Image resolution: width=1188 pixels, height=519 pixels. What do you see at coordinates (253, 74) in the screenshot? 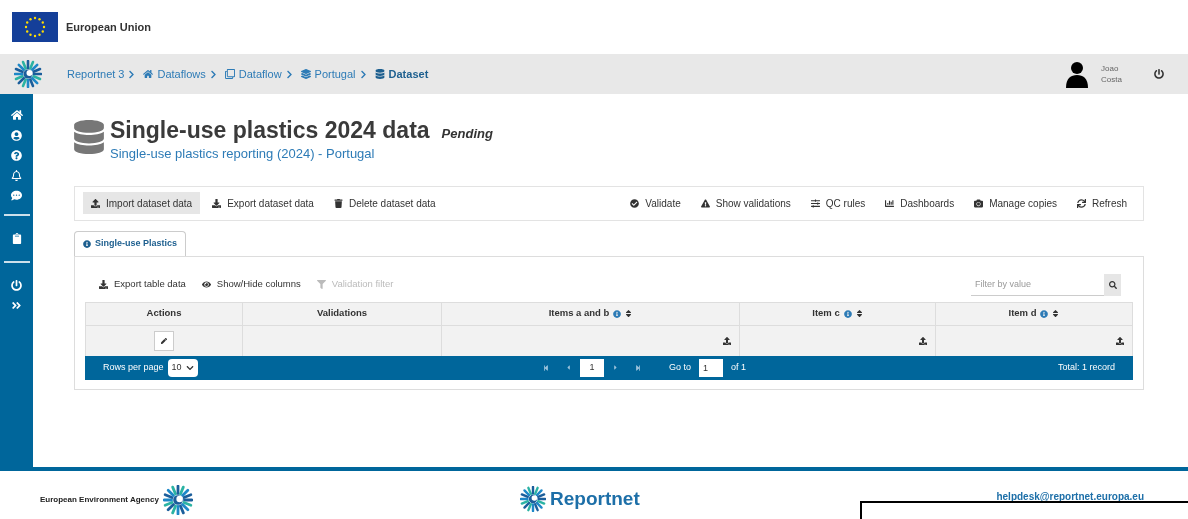
I see `breadcrumb-link: Dataflow` at bounding box center [253, 74].